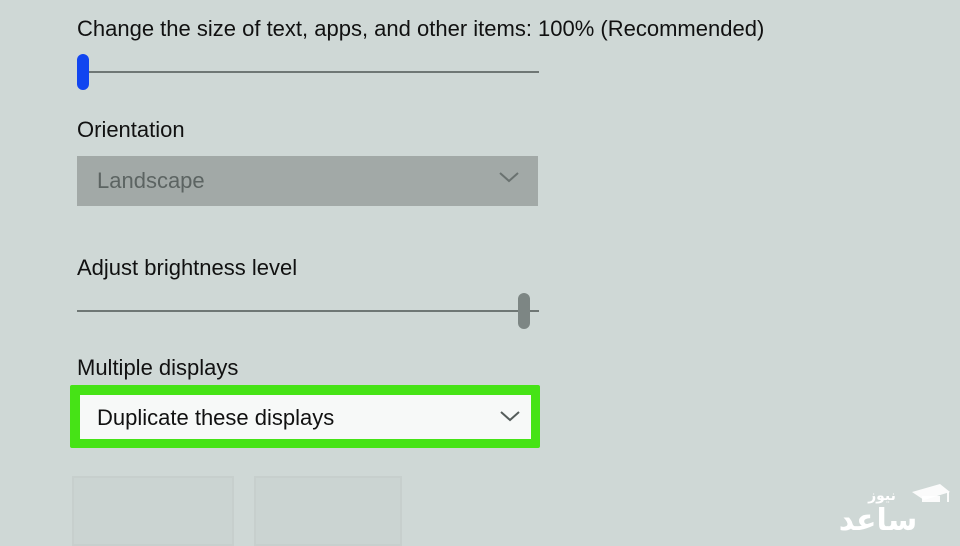 This screenshot has height=546, width=960. Describe the element at coordinates (303, 311) in the screenshot. I see `slider-fill` at that location.